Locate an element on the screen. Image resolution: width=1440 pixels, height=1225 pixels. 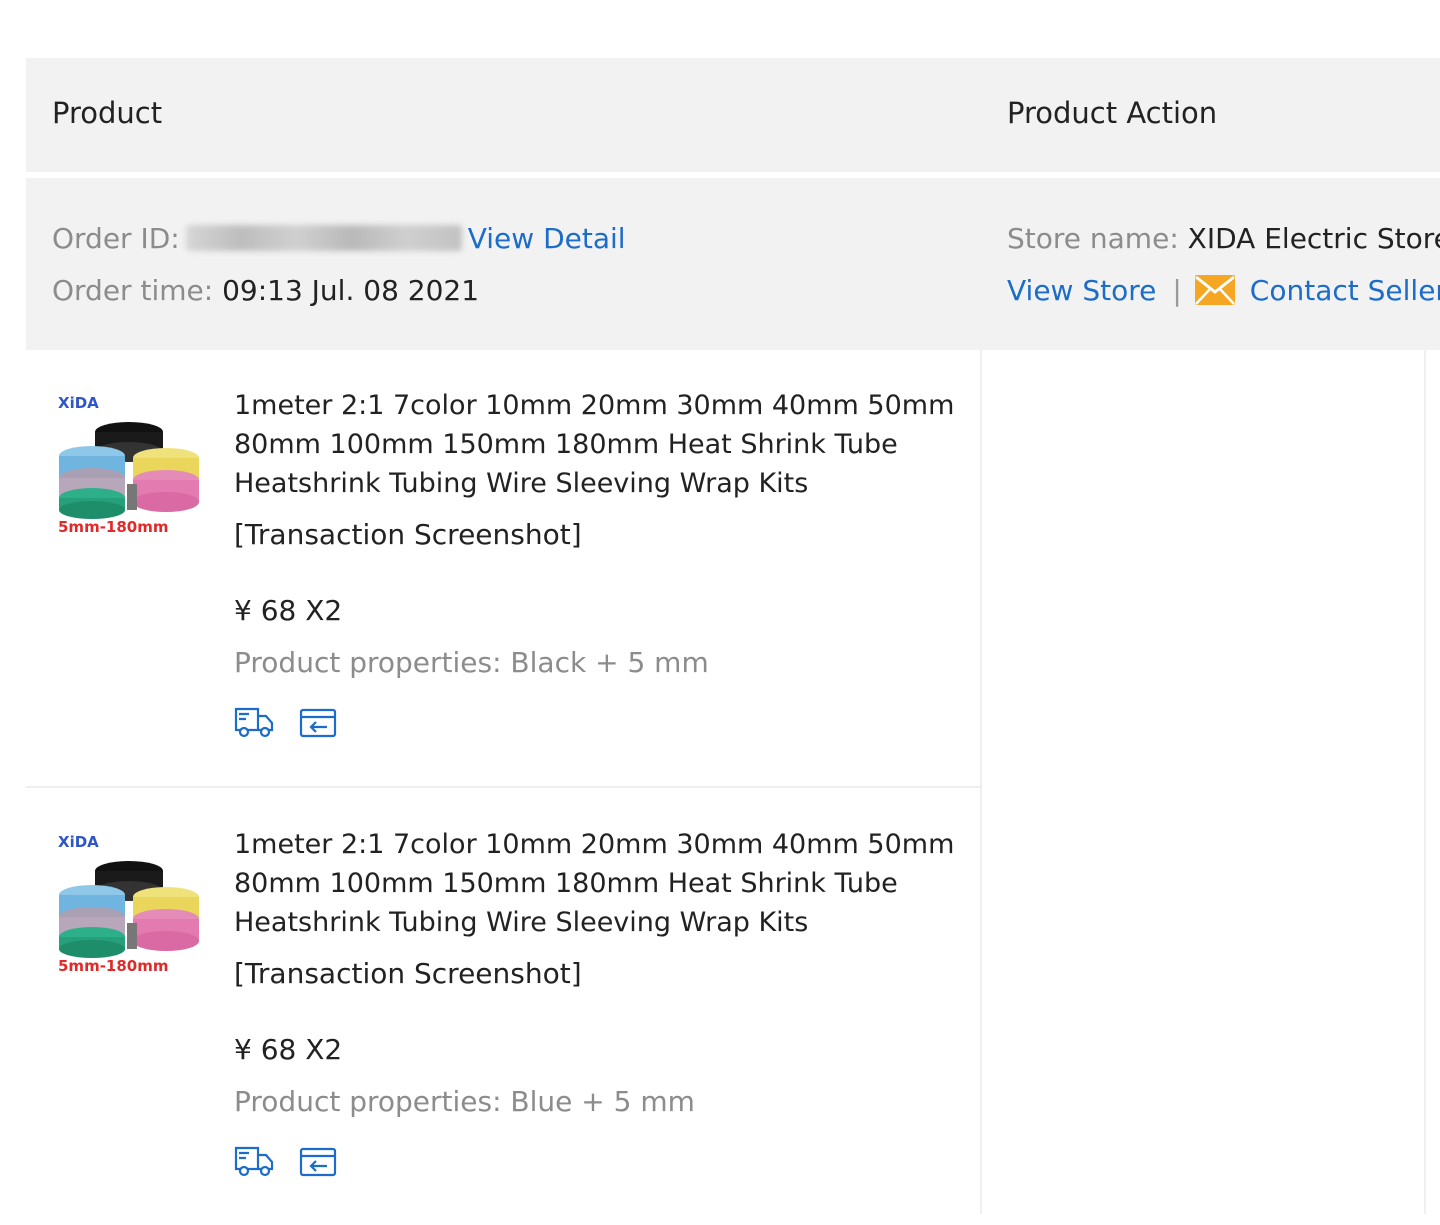
order-time-label: Order time: is located at coordinates (133, 290).